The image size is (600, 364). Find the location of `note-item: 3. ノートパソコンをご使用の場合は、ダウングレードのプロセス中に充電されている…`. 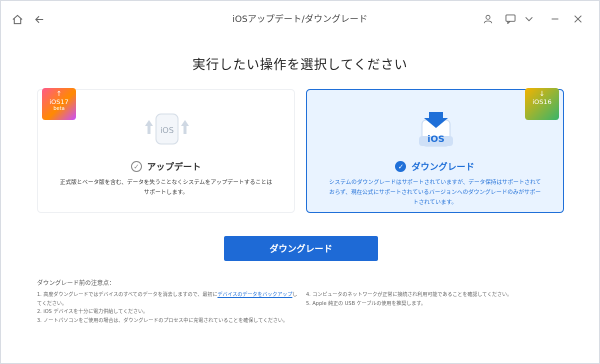

note-item: 3. ノートパソコンをご使用の場合は、ダウングレードのプロセス中に充電されている… is located at coordinates (162, 320).